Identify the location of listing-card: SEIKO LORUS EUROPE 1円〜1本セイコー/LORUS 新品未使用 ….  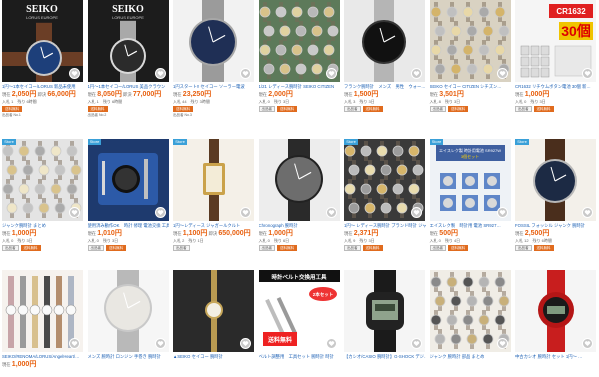
(43, 65).